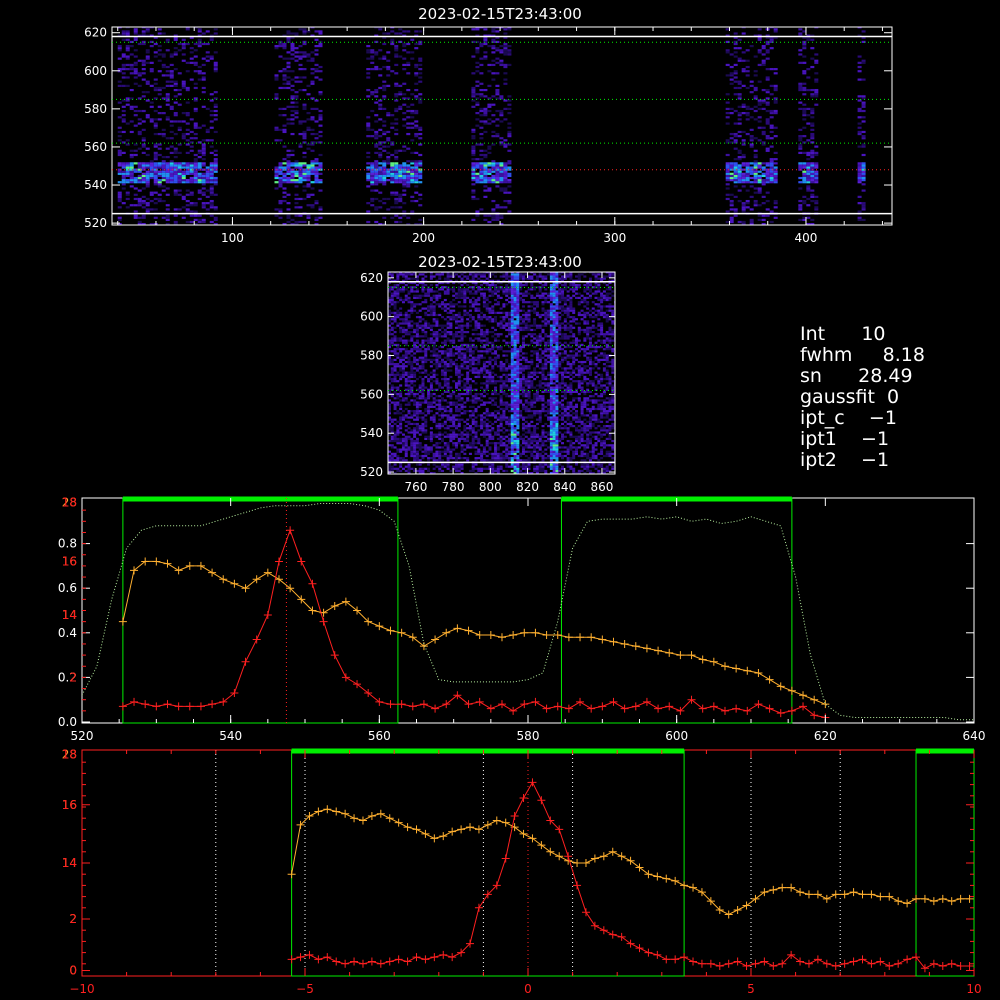 The width and height of the screenshot is (1000, 1000). Describe the element at coordinates (371, 317) in the screenshot. I see `middle-y-tick-label: 600` at that location.